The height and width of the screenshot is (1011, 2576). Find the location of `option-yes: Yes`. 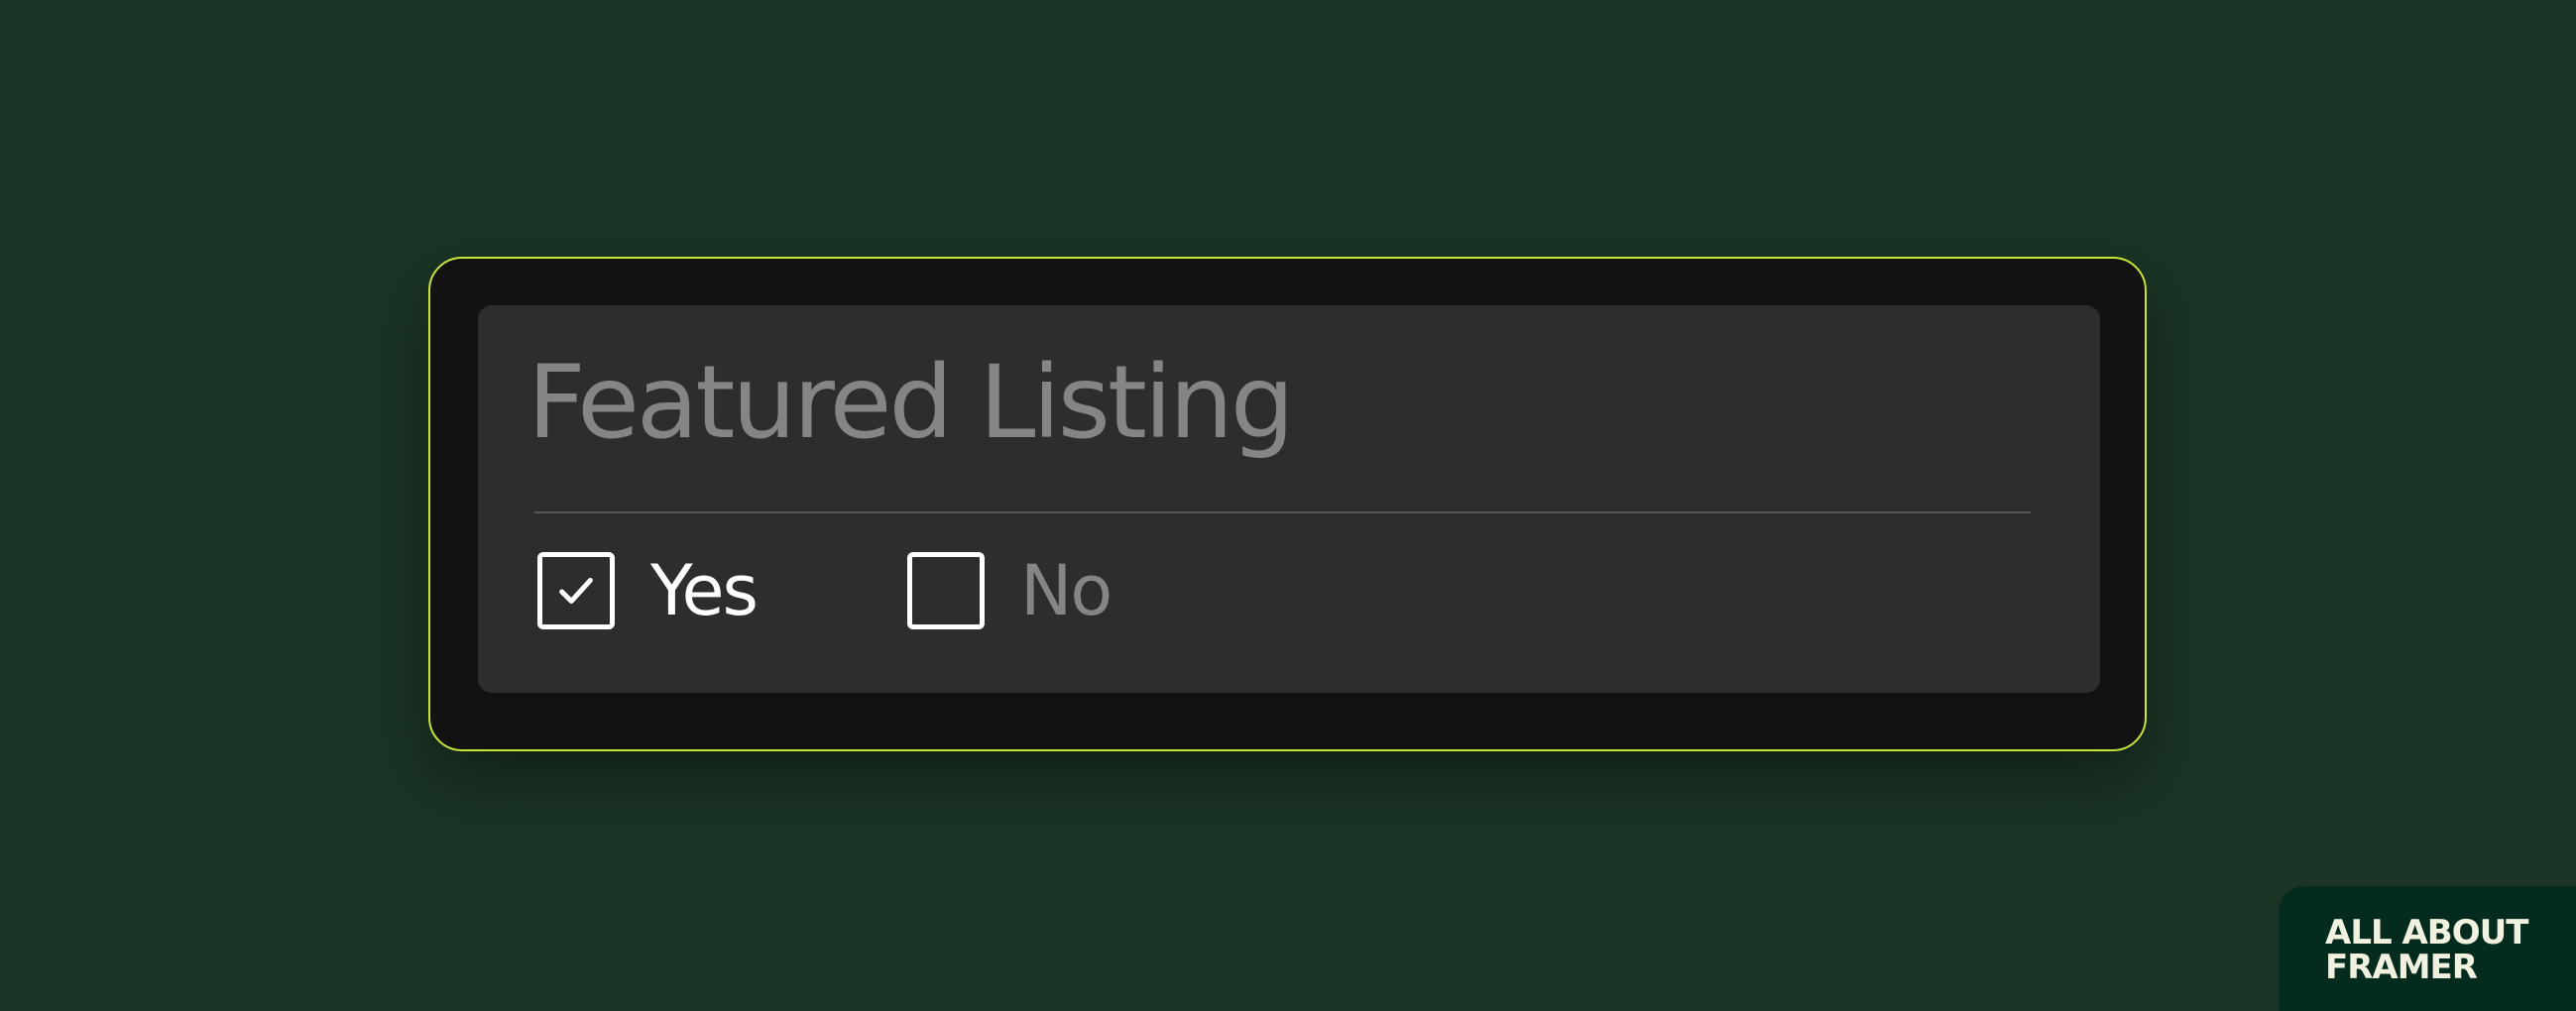

option-yes: Yes is located at coordinates (648, 590).